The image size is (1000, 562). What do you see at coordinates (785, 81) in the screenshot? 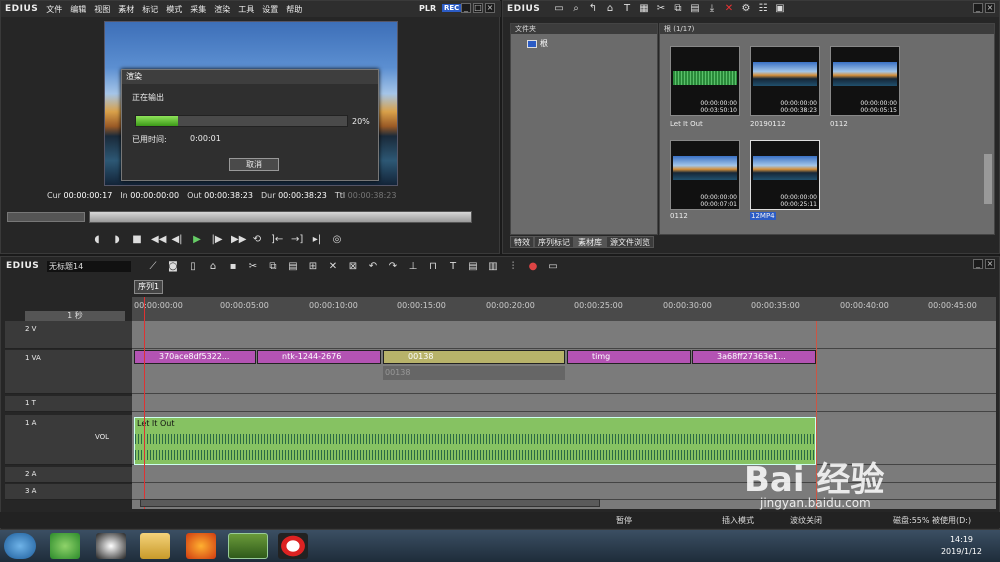
I see `clip-thumb: 00:00:00:00 00:00:38:23` at bounding box center [785, 81].